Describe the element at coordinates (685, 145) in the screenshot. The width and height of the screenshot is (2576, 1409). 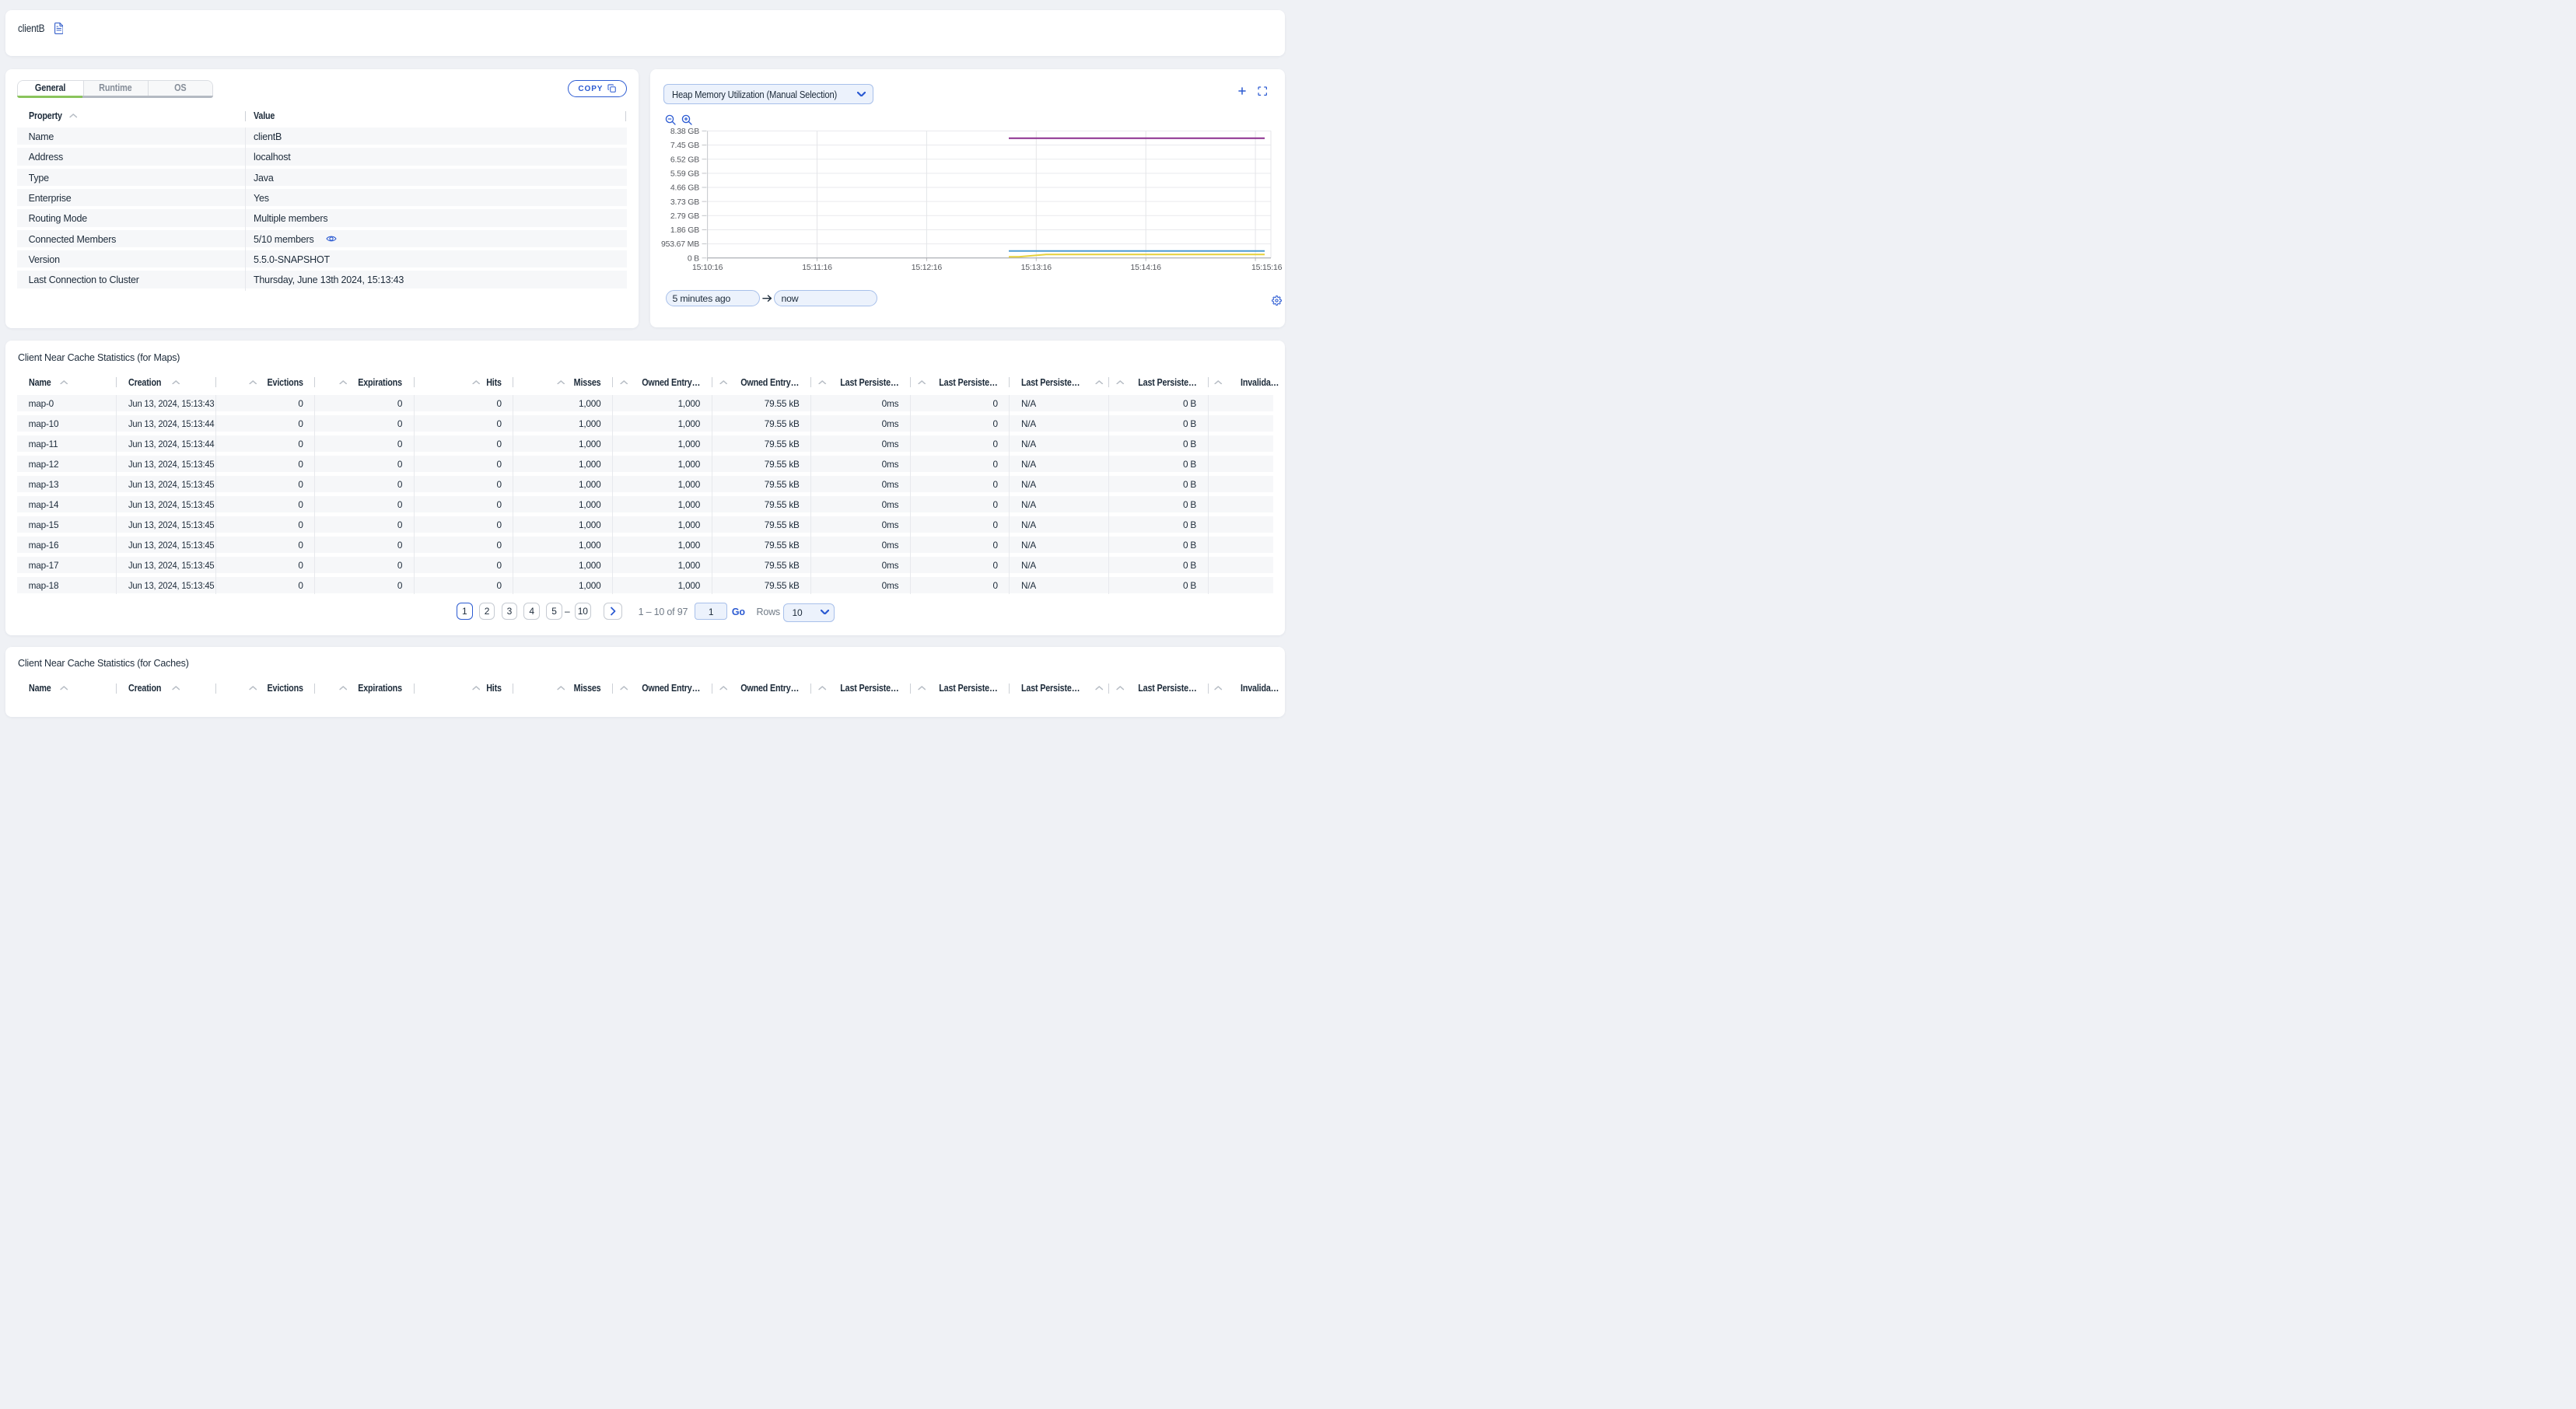
I see `svg-text: 7.45 GB` at that location.